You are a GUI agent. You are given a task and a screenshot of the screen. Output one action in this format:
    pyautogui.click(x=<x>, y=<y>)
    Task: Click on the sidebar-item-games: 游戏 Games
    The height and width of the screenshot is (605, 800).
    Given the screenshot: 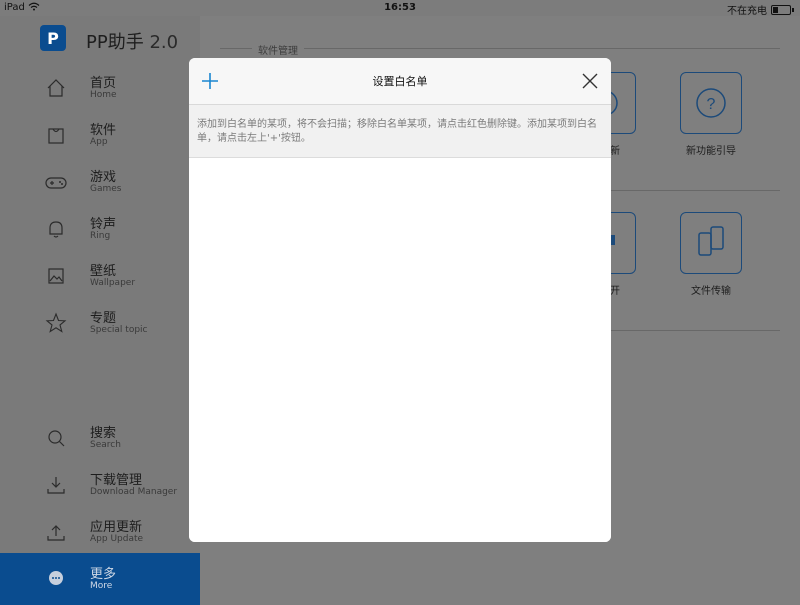 What is the action you would take?
    pyautogui.click(x=100, y=183)
    